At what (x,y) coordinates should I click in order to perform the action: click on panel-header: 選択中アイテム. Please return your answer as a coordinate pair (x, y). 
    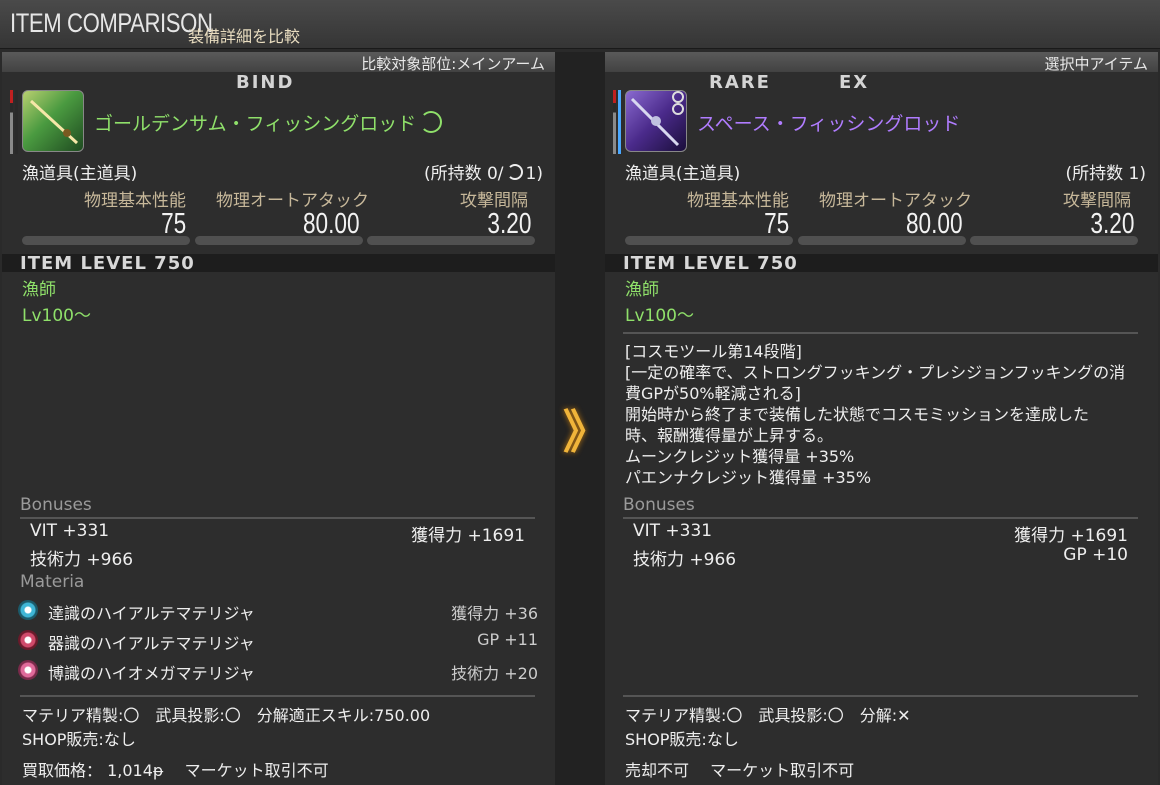
    Looking at the image, I should click on (881, 62).